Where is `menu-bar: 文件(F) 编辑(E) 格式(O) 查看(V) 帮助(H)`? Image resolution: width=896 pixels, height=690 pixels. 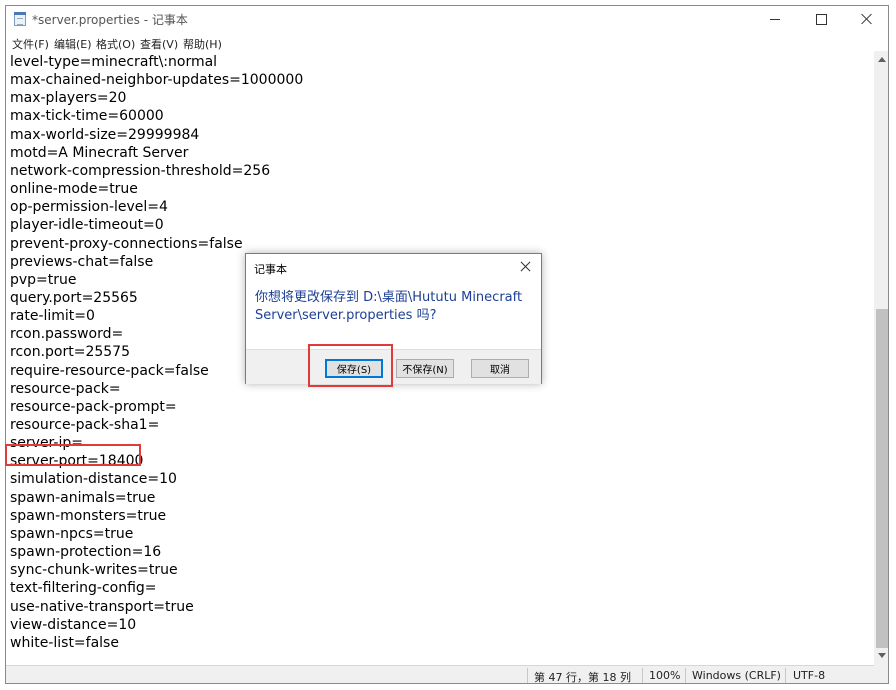 menu-bar: 文件(F) 编辑(E) 格式(O) 查看(V) 帮助(H) is located at coordinates (447, 41).